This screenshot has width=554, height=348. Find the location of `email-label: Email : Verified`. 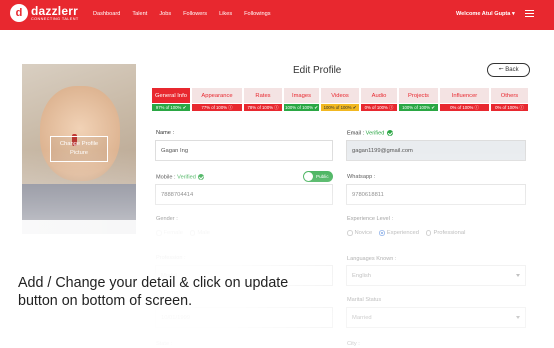

email-label: Email : Verified is located at coordinates (370, 133).